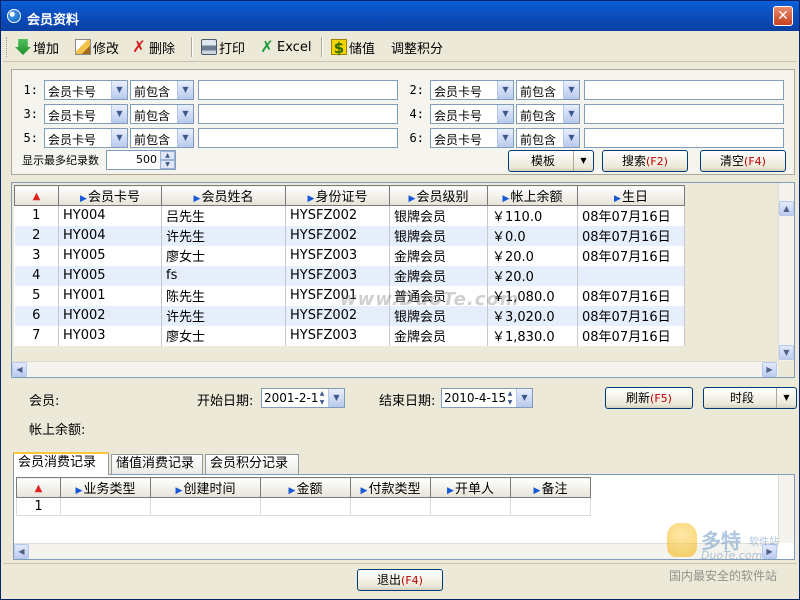 The height and width of the screenshot is (600, 800). Describe the element at coordinates (786, 352) in the screenshot. I see `scroll-down-icon: ▼` at that location.